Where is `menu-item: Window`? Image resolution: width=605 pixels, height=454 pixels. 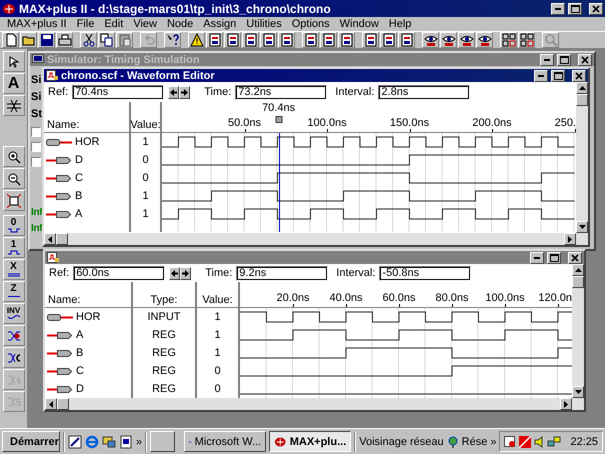 menu-item: Window is located at coordinates (359, 24).